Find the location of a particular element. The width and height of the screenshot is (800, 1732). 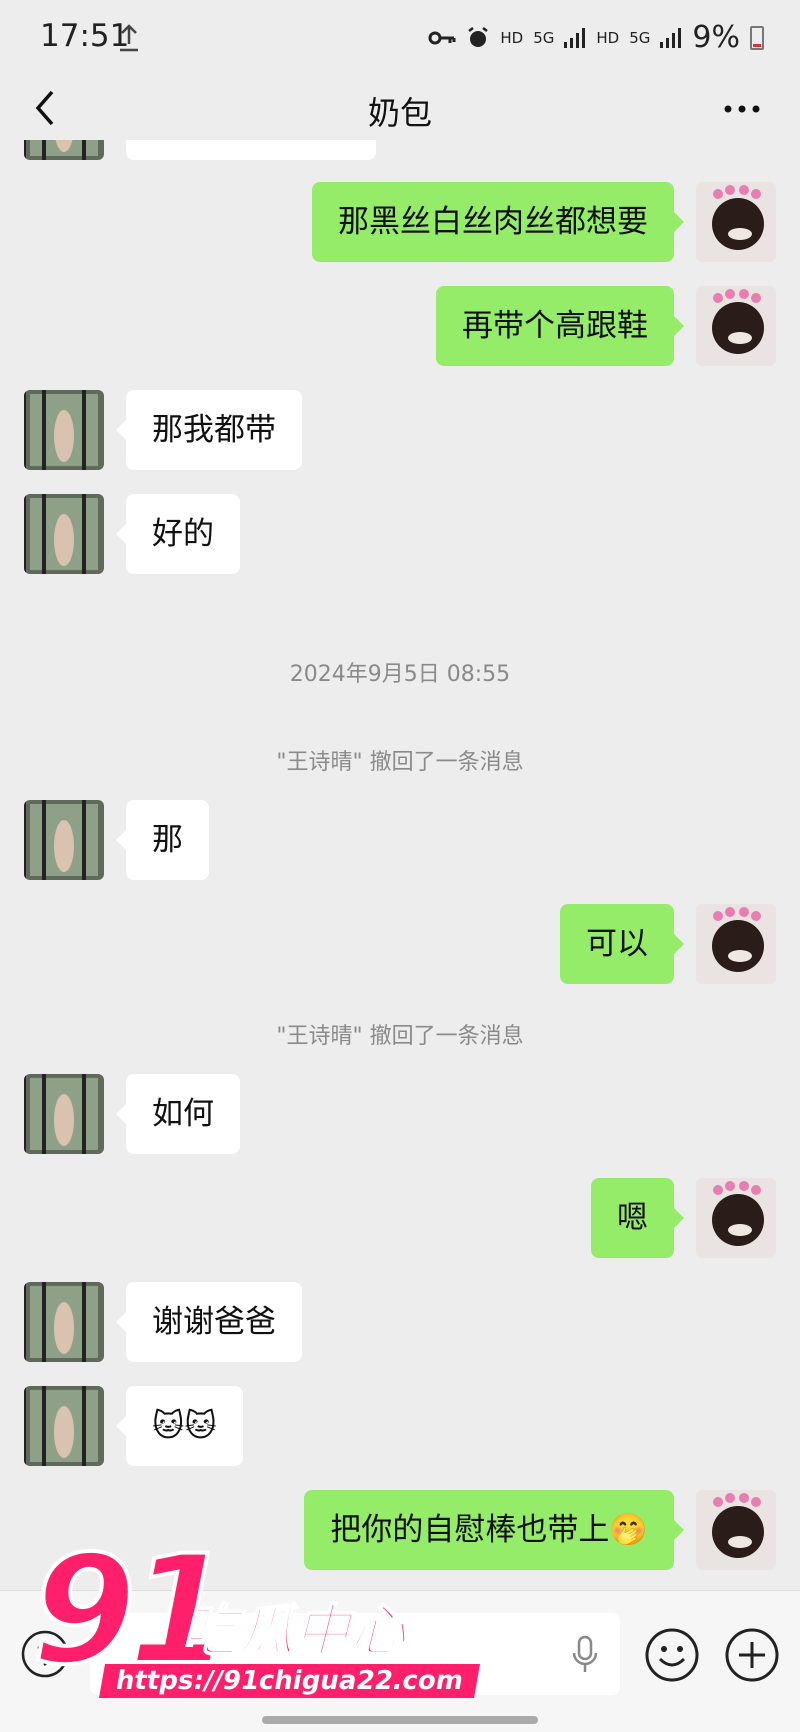

message-bubble-received: 那我都带 is located at coordinates (209, 430).